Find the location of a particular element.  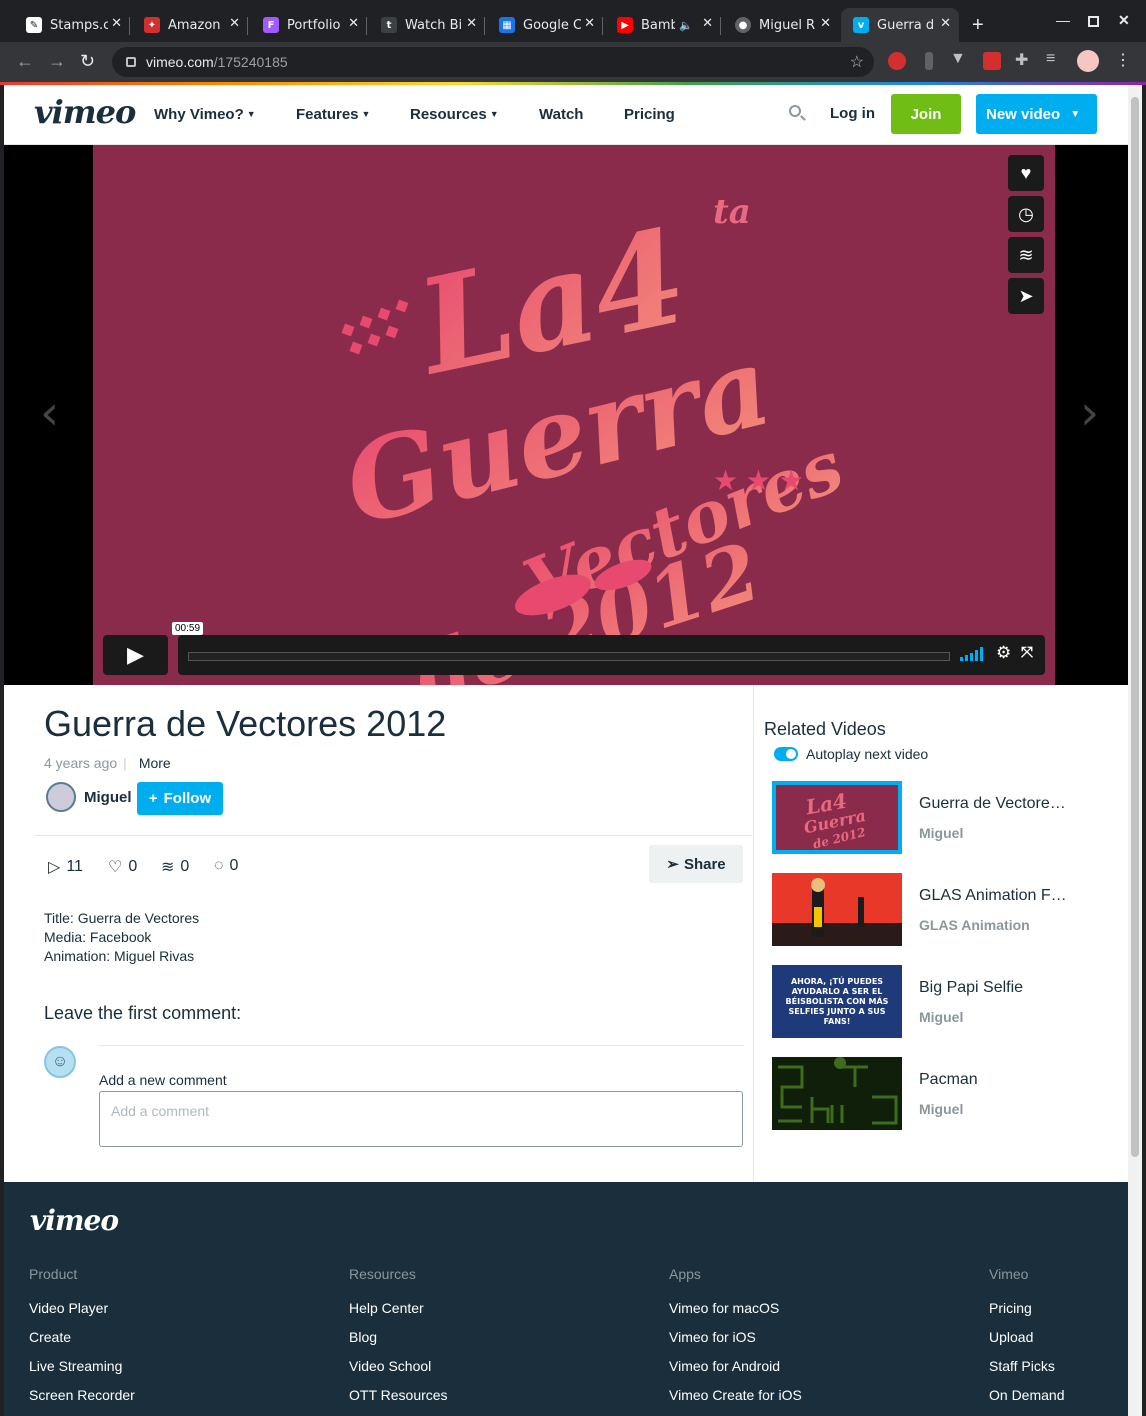

close-window-icon: ✕ is located at coordinates (1124, 20).